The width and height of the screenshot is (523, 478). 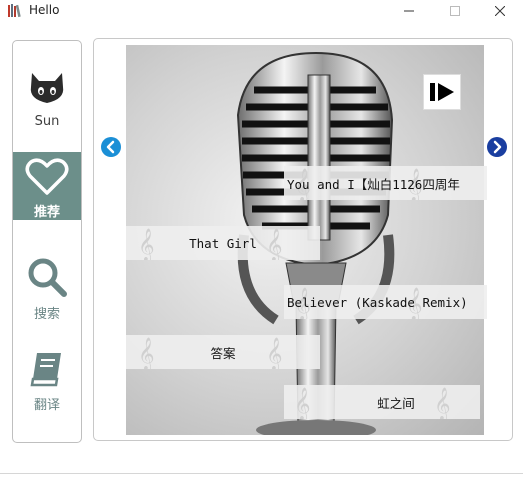 What do you see at coordinates (46, 405) in the screenshot?
I see `sidebar-item-label: 翻译` at bounding box center [46, 405].